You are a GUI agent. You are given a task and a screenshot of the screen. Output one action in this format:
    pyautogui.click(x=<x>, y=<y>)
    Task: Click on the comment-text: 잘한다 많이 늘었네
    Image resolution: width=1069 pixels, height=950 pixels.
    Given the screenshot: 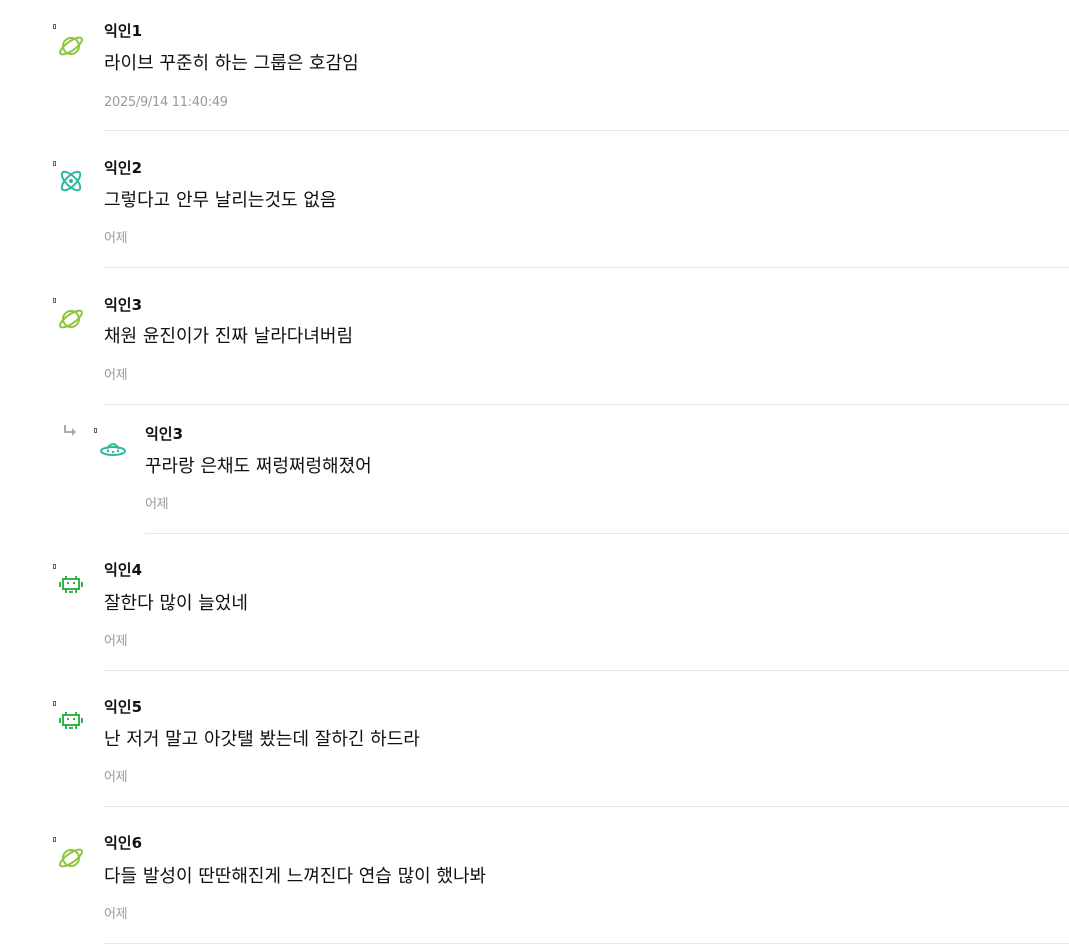 What is the action you would take?
    pyautogui.click(x=176, y=603)
    